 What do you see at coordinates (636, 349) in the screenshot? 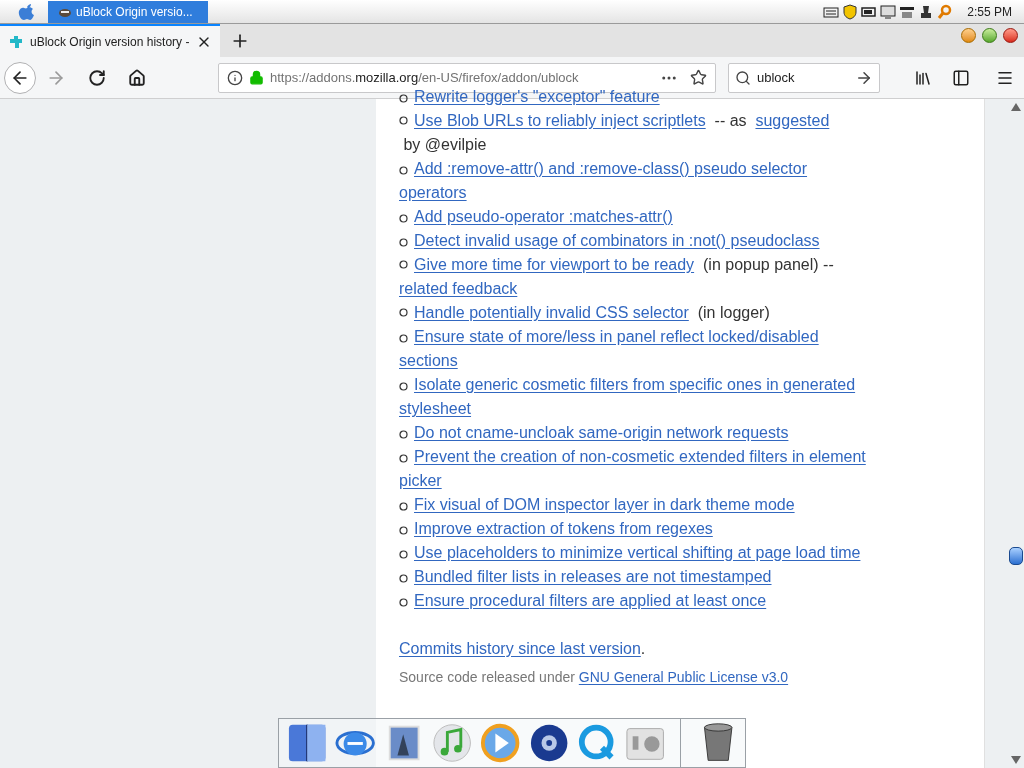
I see `link: Ensure state of more/less in panel reflect locked/disabled sections` at bounding box center [636, 349].